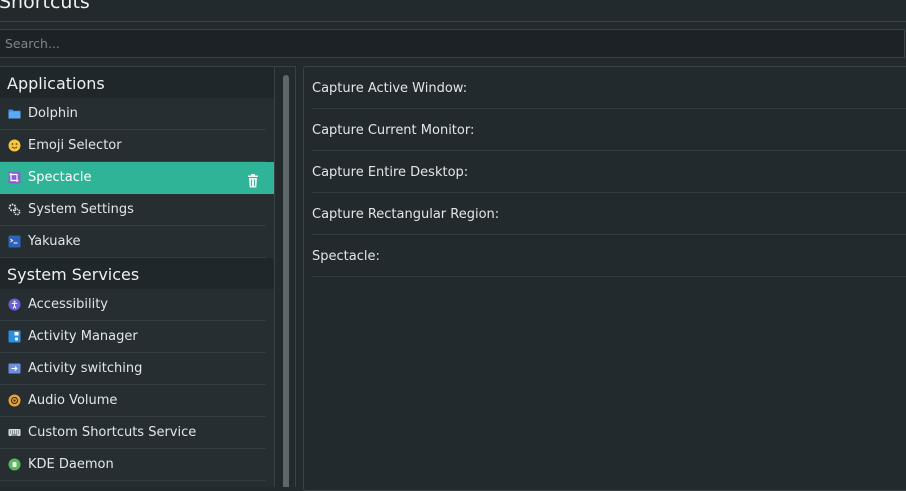  Describe the element at coordinates (14, 113) in the screenshot. I see `folder-icon` at that location.